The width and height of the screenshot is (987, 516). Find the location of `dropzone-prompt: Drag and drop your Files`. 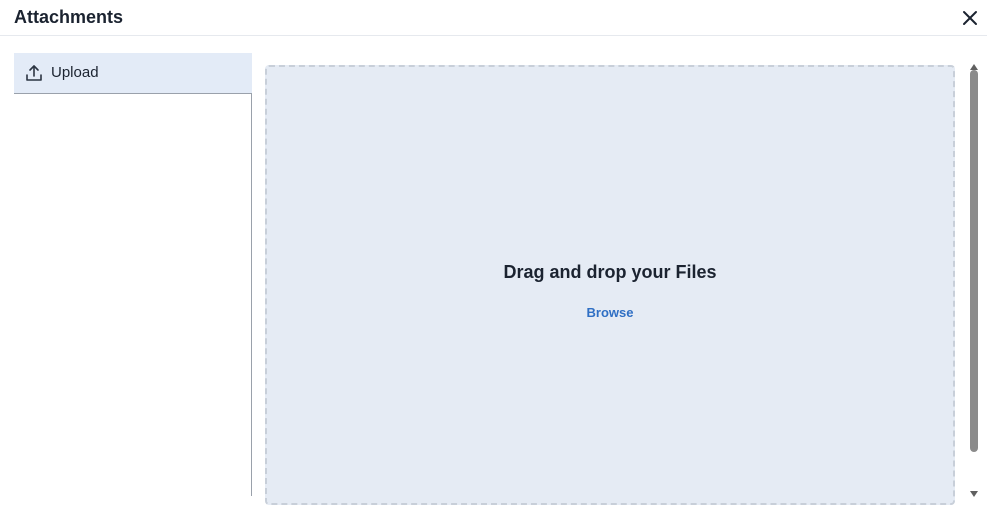

dropzone-prompt: Drag and drop your Files is located at coordinates (610, 272).